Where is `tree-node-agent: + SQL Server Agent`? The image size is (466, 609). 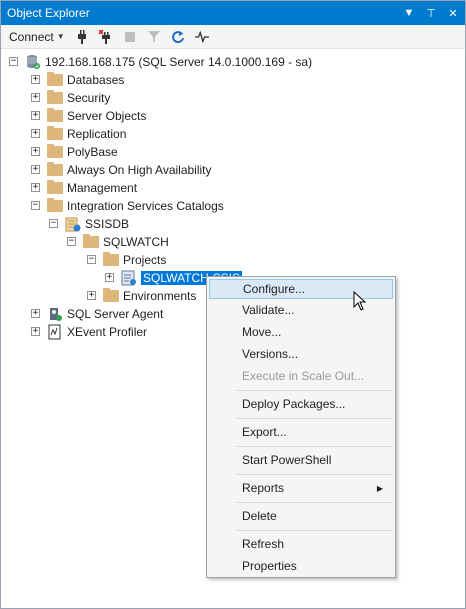
tree-node-agent: + SQL Server Agent is located at coordinates (97, 314).